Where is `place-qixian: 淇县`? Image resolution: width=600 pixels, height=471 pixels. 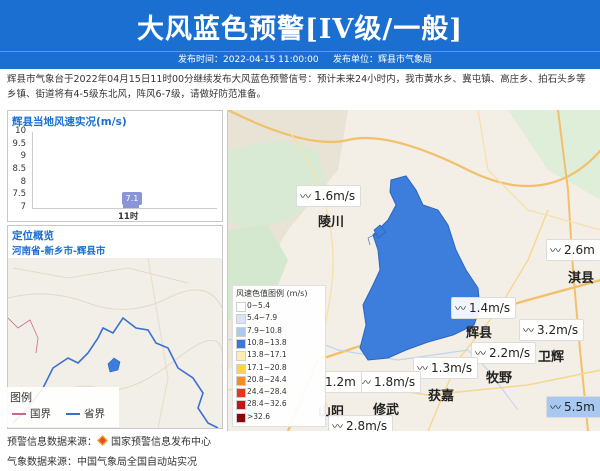
place-qixian: 淇县 is located at coordinates (581, 278).